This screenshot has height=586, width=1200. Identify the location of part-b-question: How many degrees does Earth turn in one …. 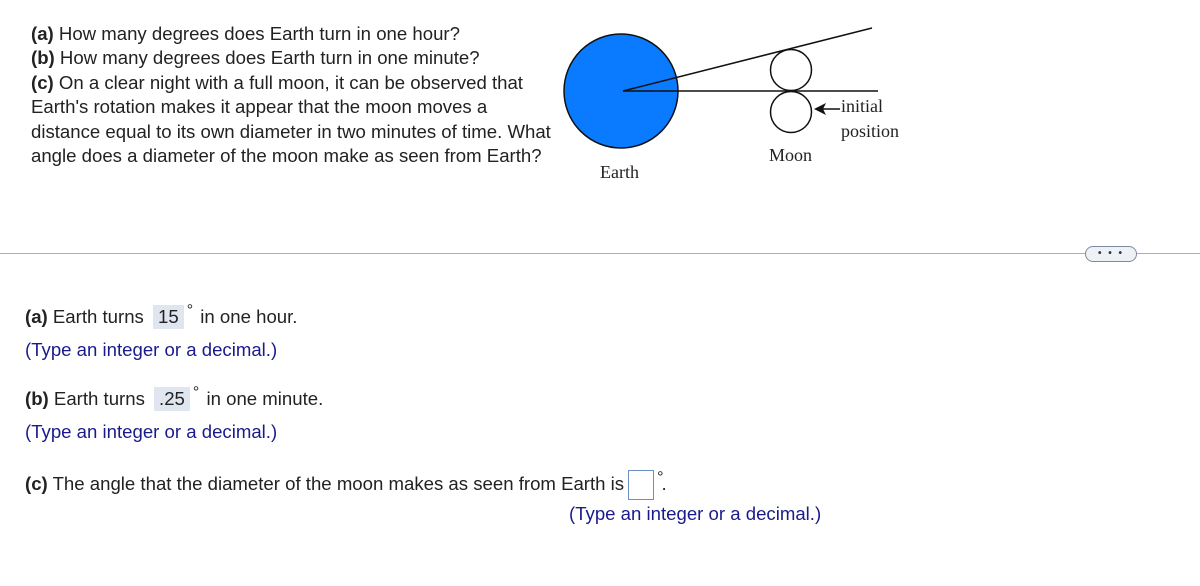
(267, 58).